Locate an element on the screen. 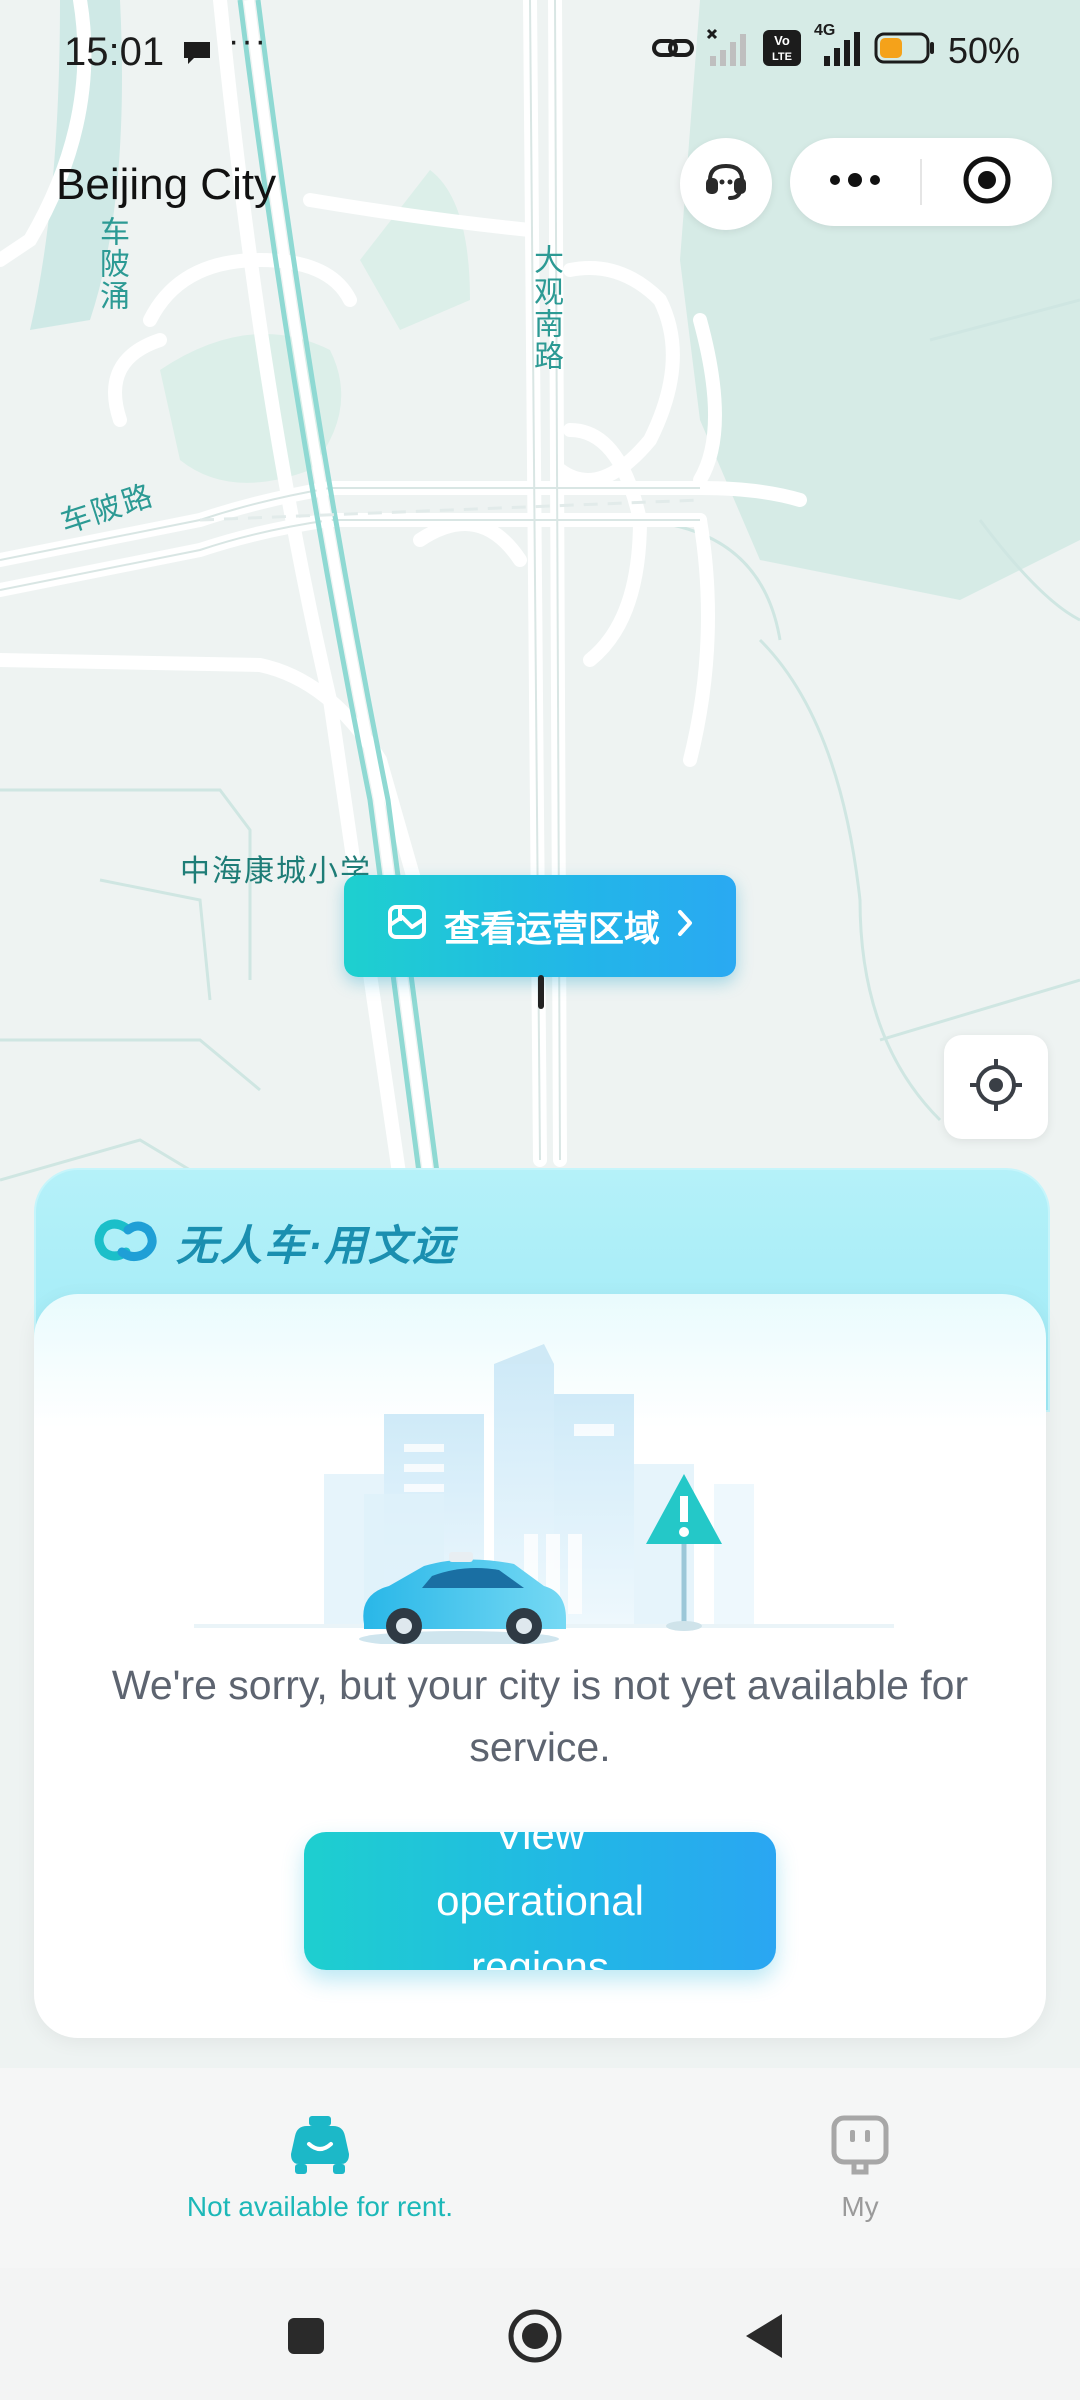 The width and height of the screenshot is (1080, 2400). bottom-tab-bar: Not available for rent. My is located at coordinates (540, 2168).